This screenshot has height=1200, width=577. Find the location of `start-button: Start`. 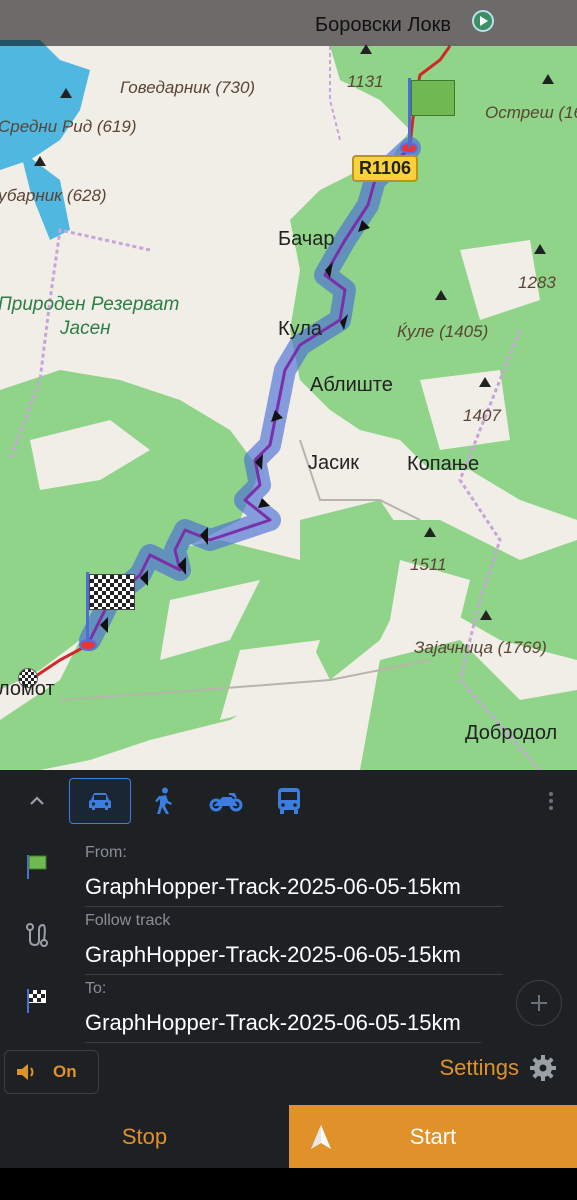

start-button: Start is located at coordinates (433, 1136).